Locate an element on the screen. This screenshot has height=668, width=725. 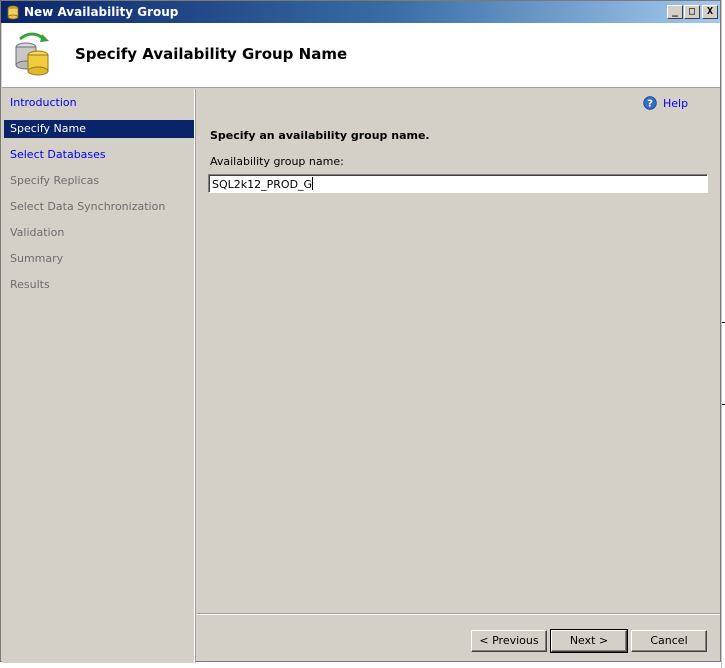
nav-item-specify-name: Specify Name is located at coordinates (99, 129).